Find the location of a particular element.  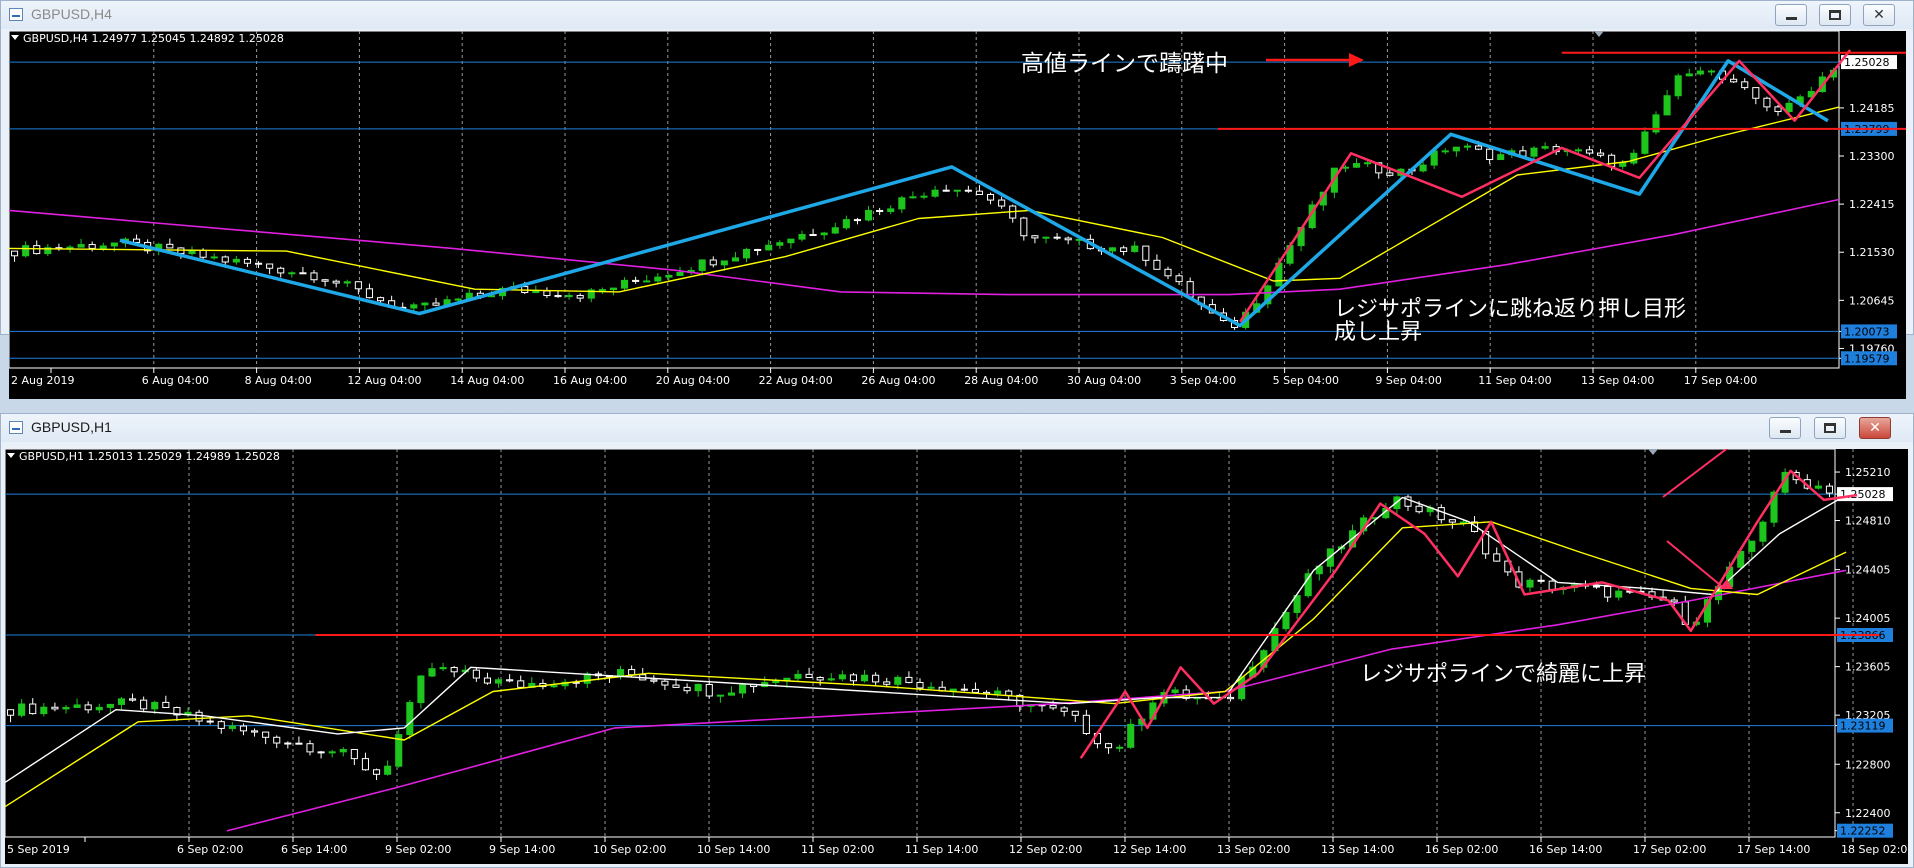

maximize-icon is located at coordinates (1830, 428).